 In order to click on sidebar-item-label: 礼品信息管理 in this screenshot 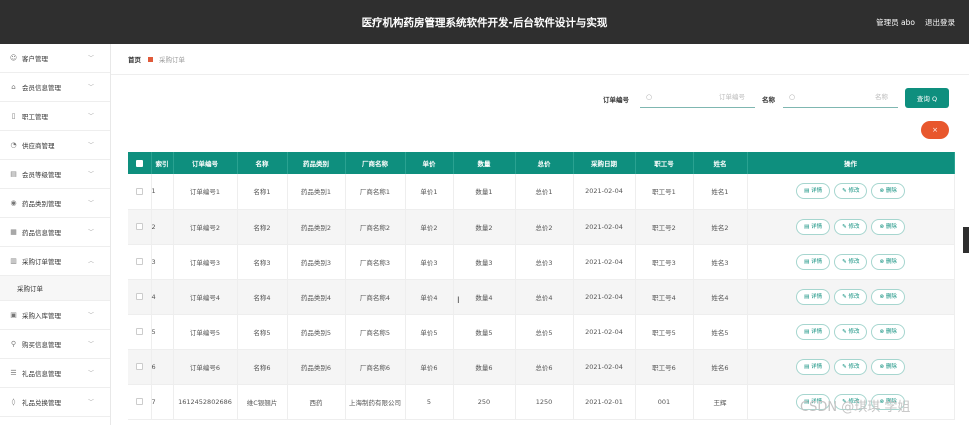, I will do `click(41, 374)`.